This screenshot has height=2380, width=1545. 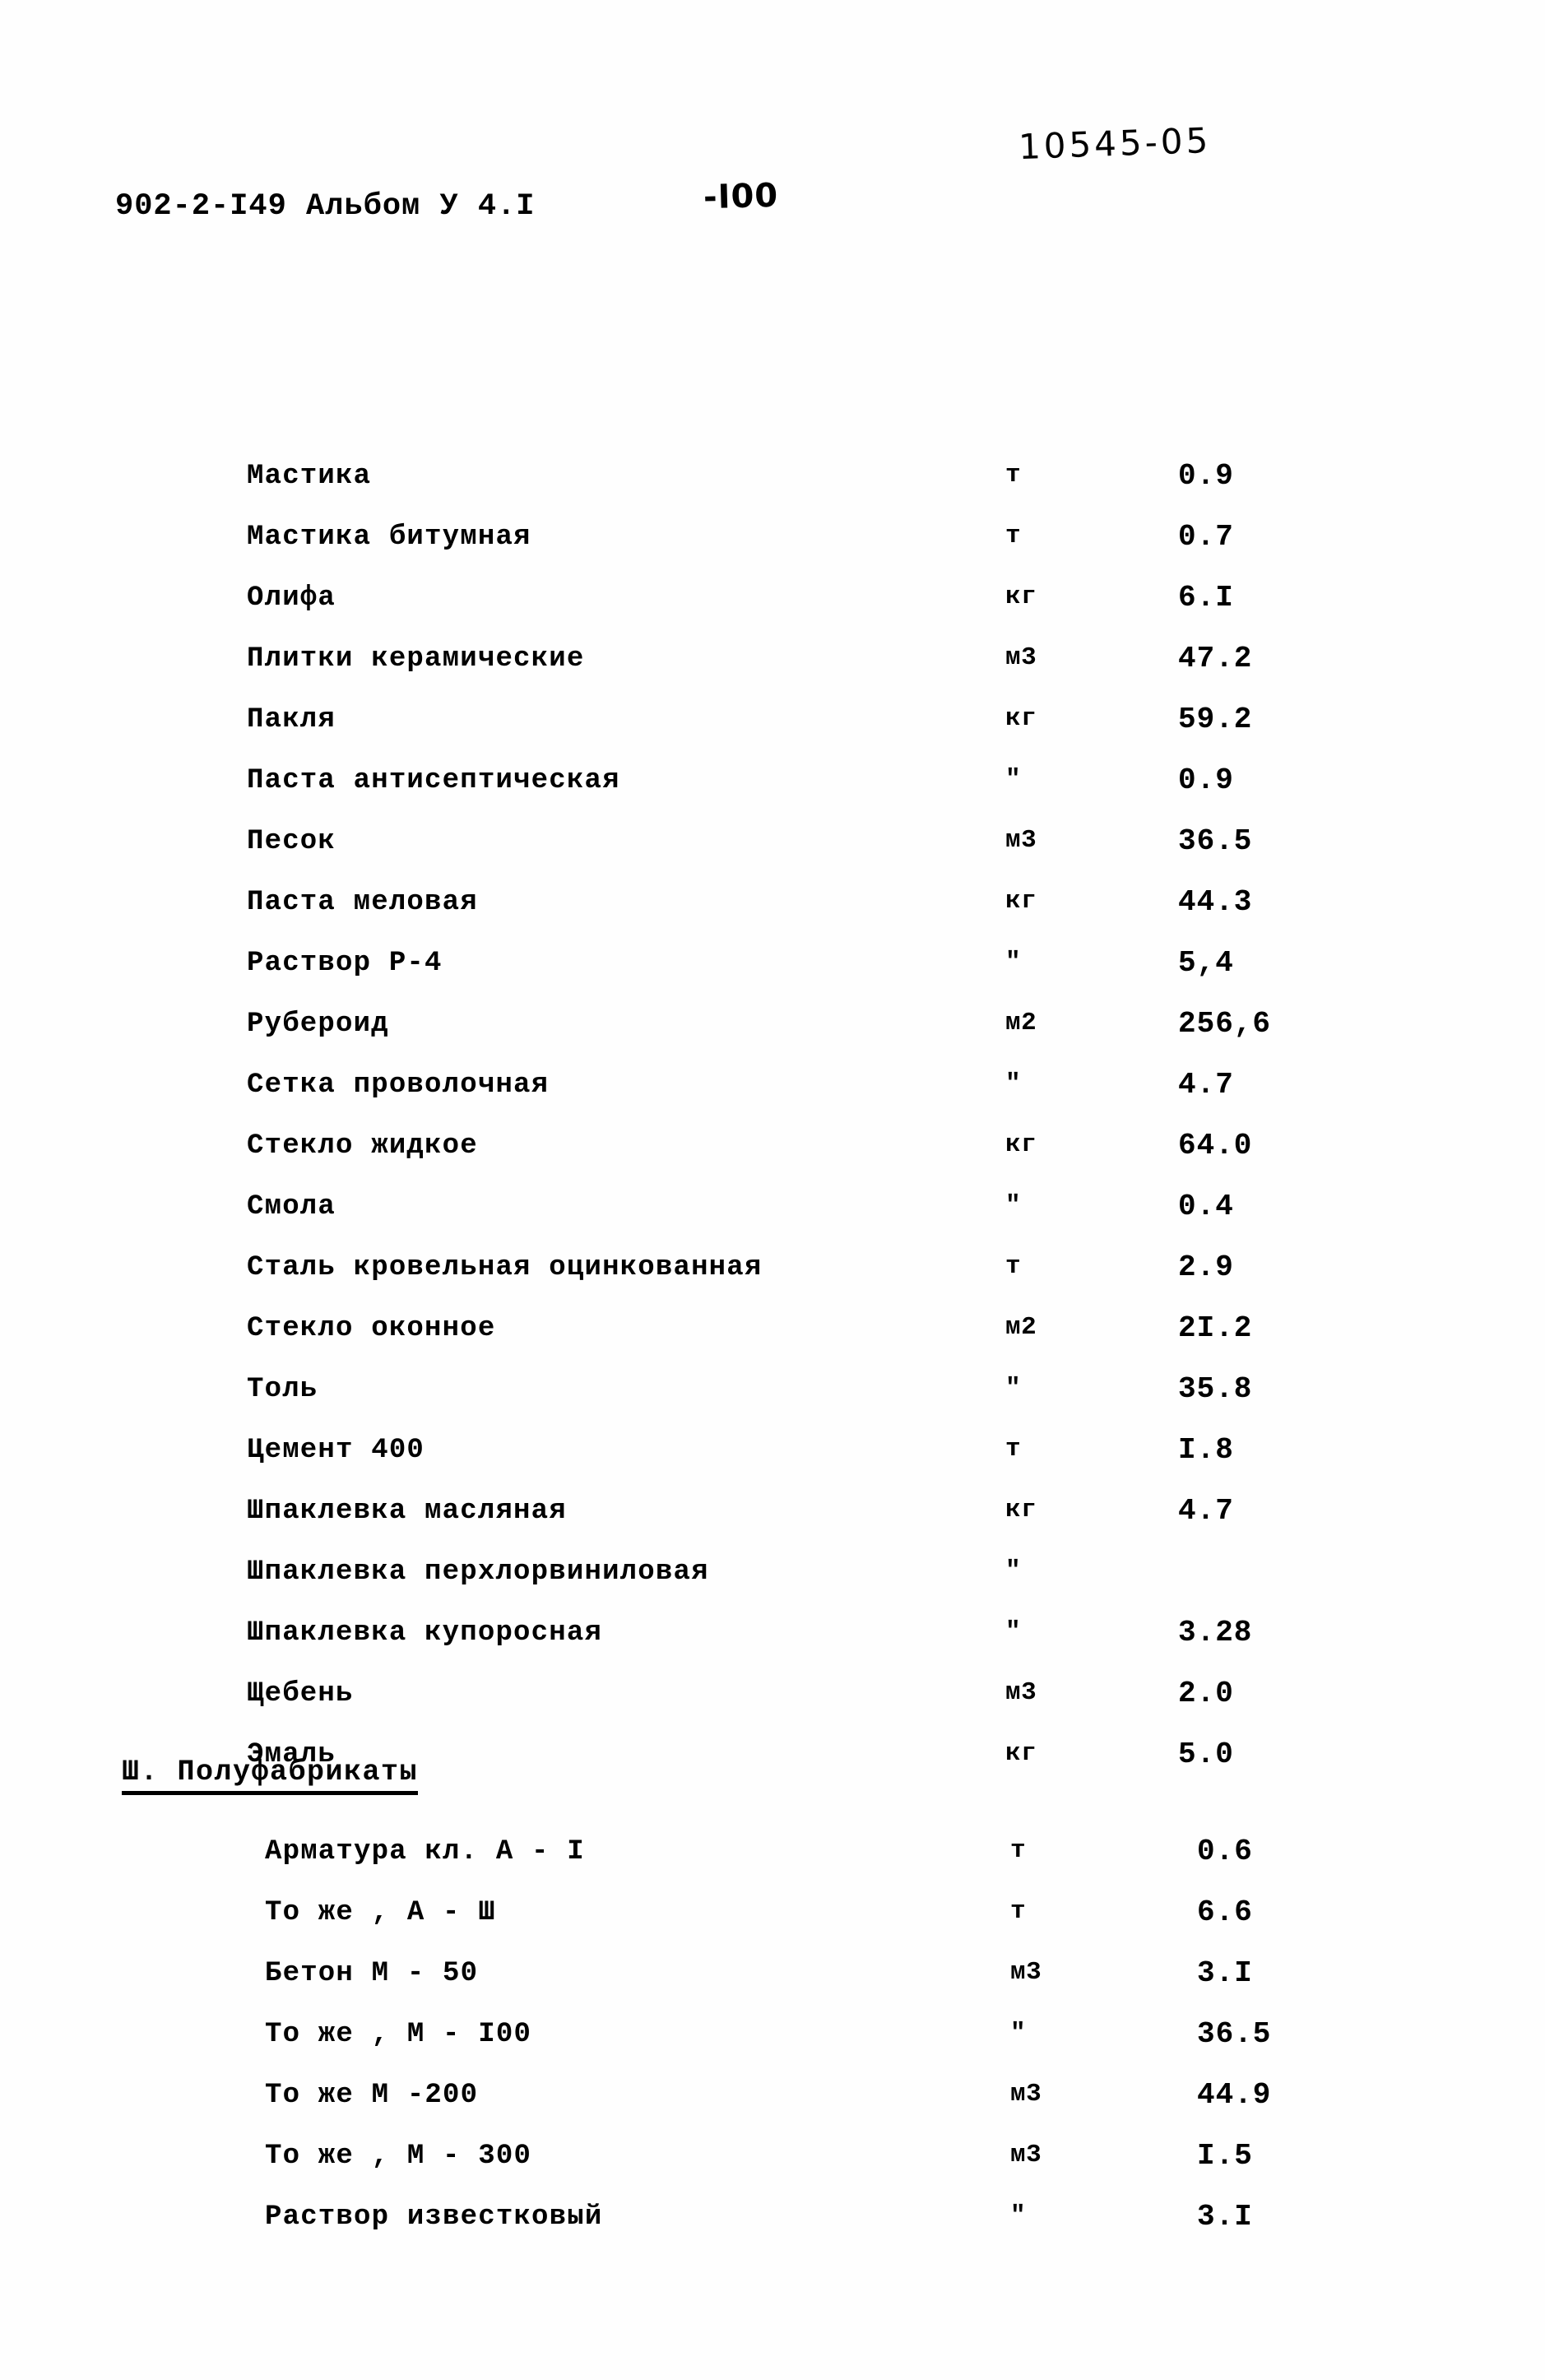 What do you see at coordinates (505, 1267) in the screenshot?
I see `material-name-cell: Сталь кровельная оцинкованная` at bounding box center [505, 1267].